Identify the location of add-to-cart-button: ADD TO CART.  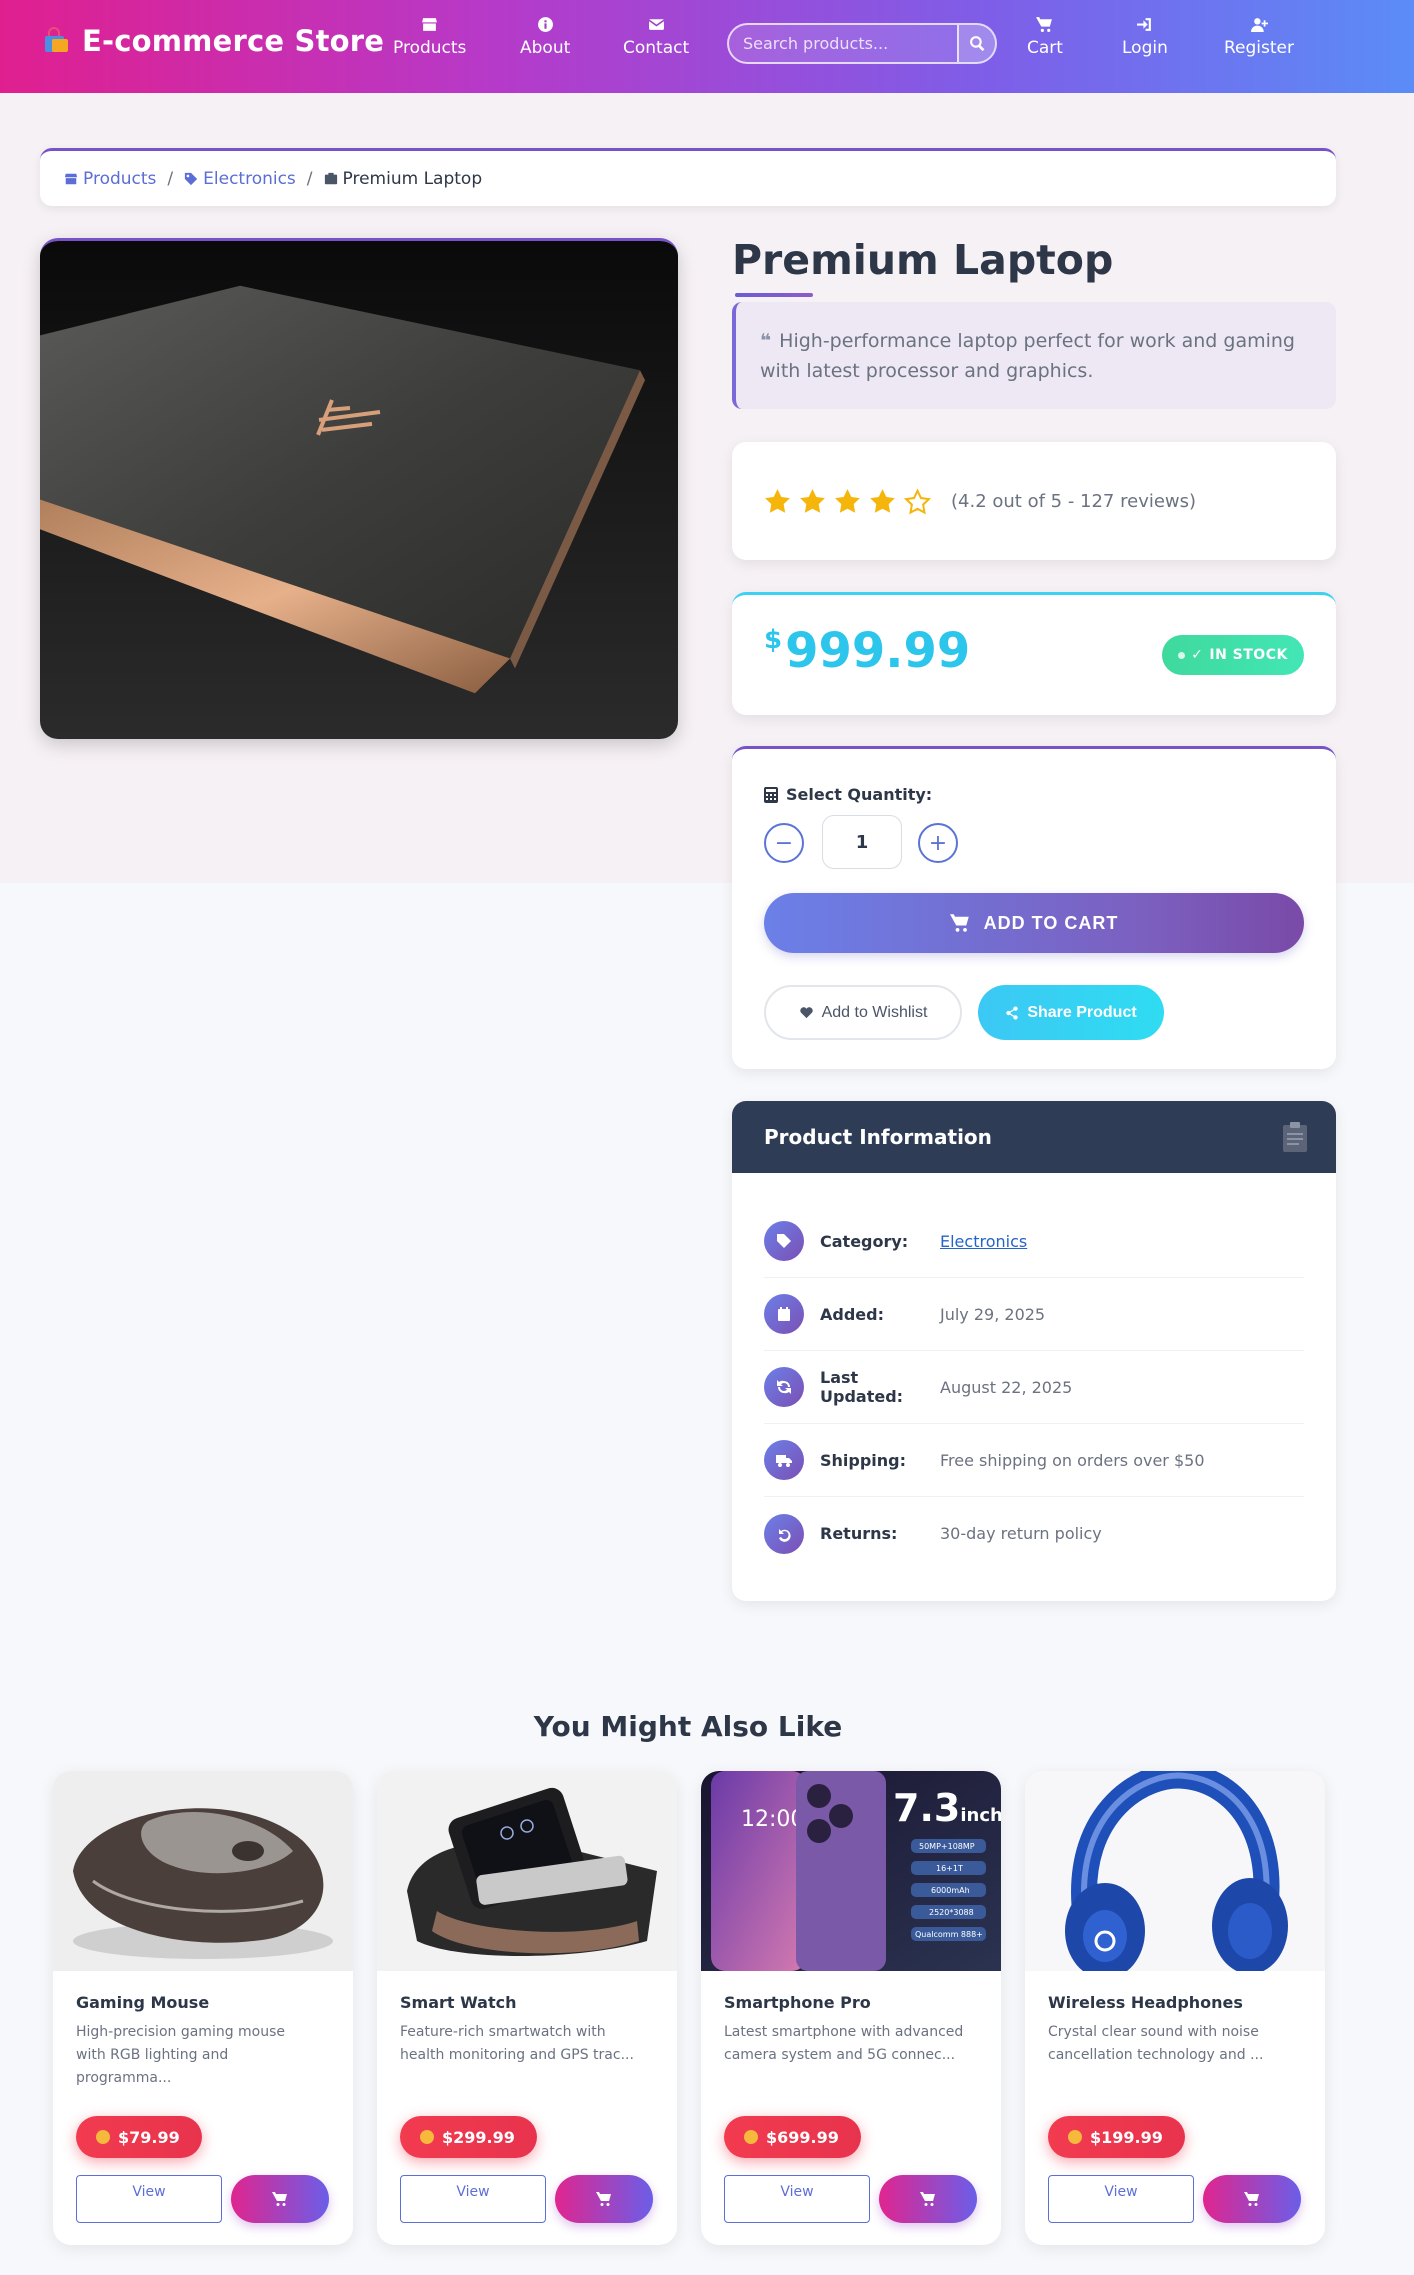
(1034, 923).